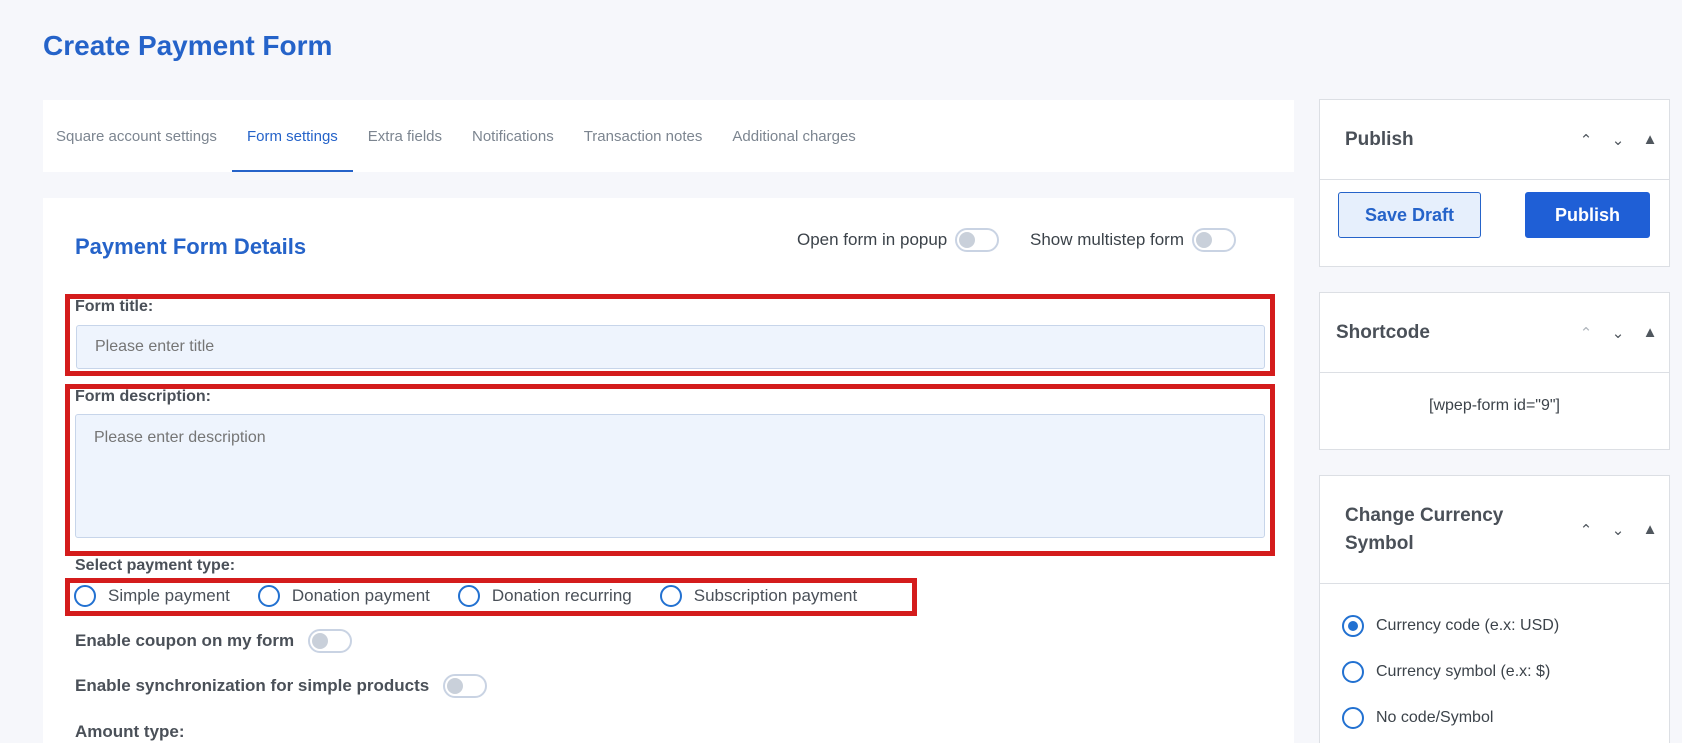 Image resolution: width=1682 pixels, height=743 pixels. Describe the element at coordinates (643, 136) in the screenshot. I see `tab-transaction-notes: Transaction notes` at that location.